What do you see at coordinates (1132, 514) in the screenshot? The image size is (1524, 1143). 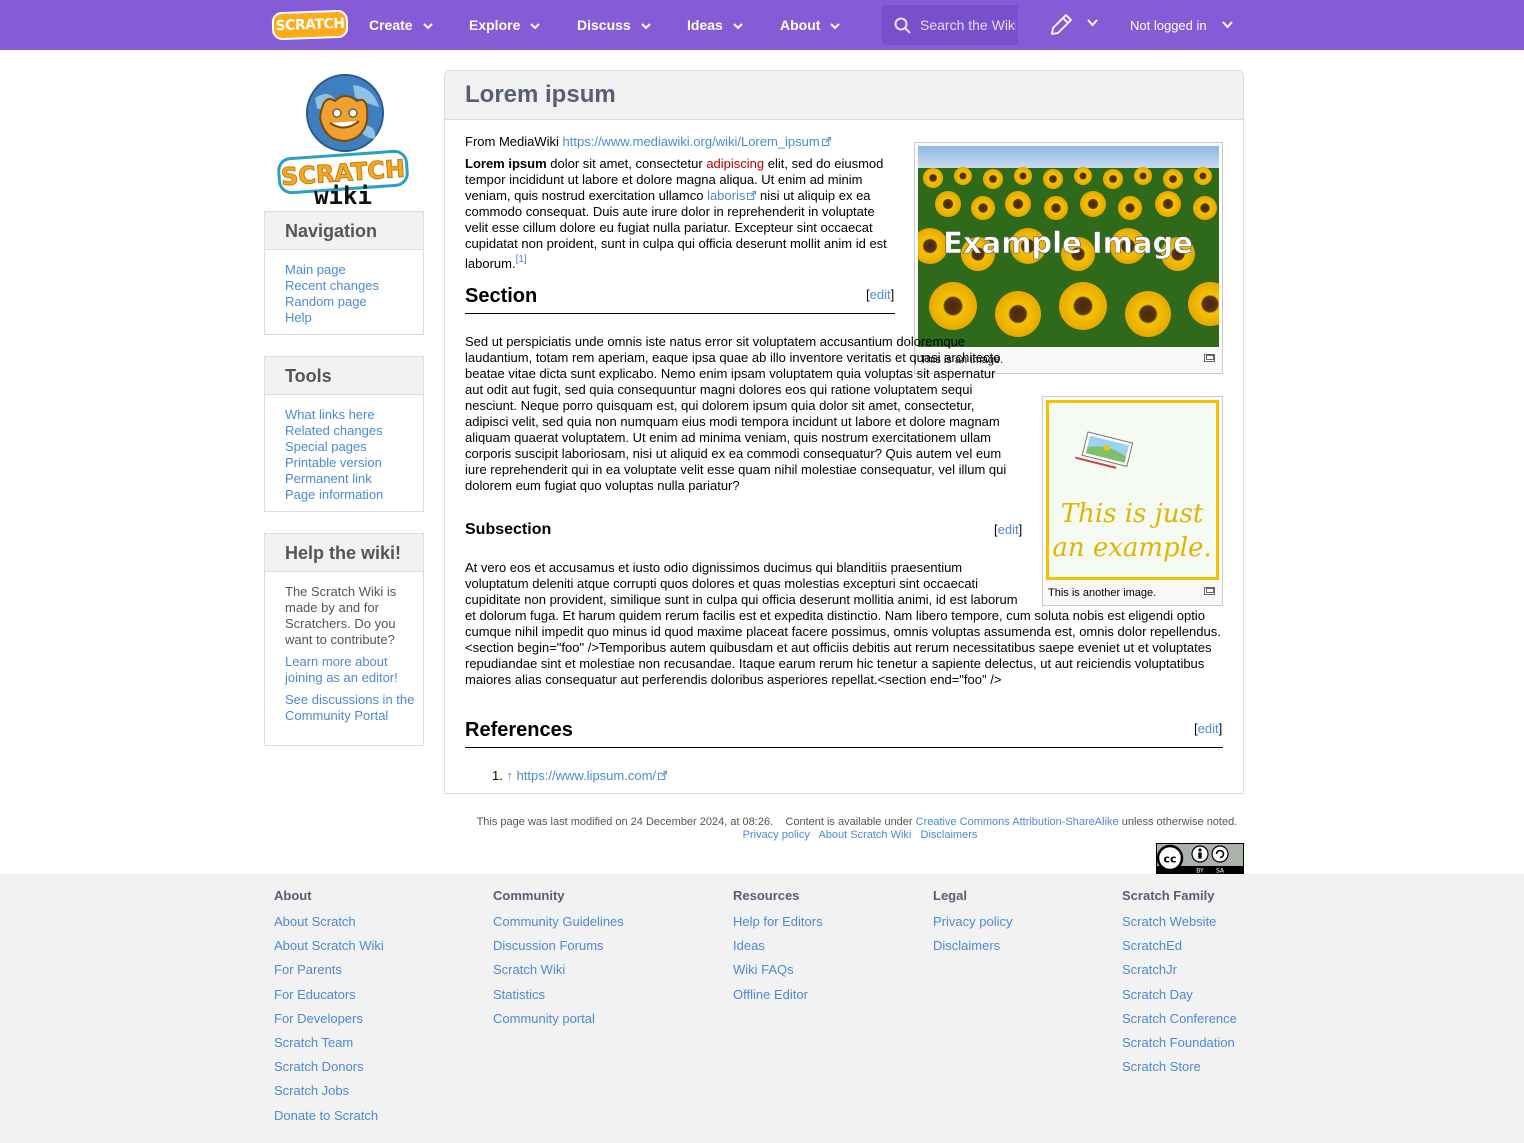 I see `image-2-text-line1: This is just` at bounding box center [1132, 514].